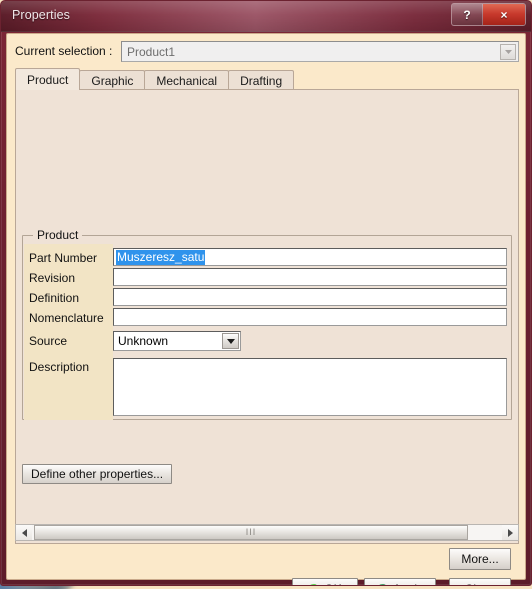 The width and height of the screenshot is (532, 589). I want to click on current-selection-label: Current selection :, so click(64, 51).